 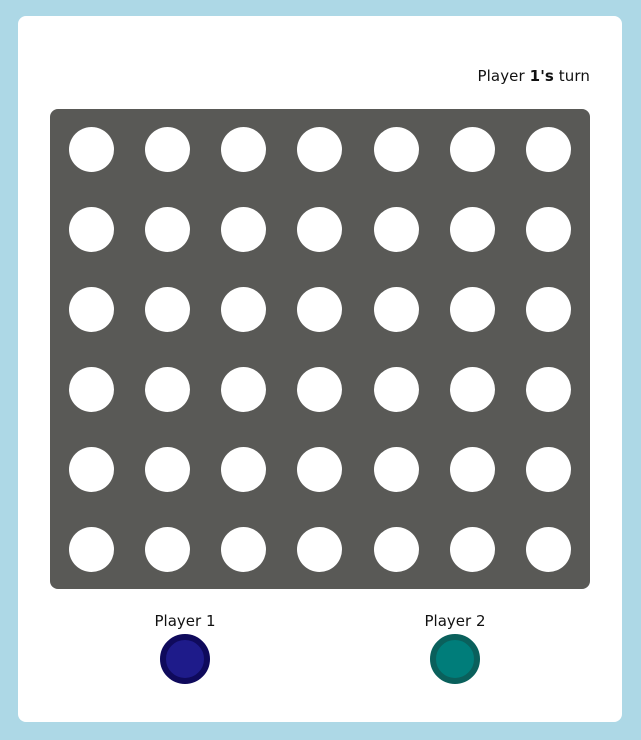 I want to click on board-cell-r3-c5, so click(x=396, y=309).